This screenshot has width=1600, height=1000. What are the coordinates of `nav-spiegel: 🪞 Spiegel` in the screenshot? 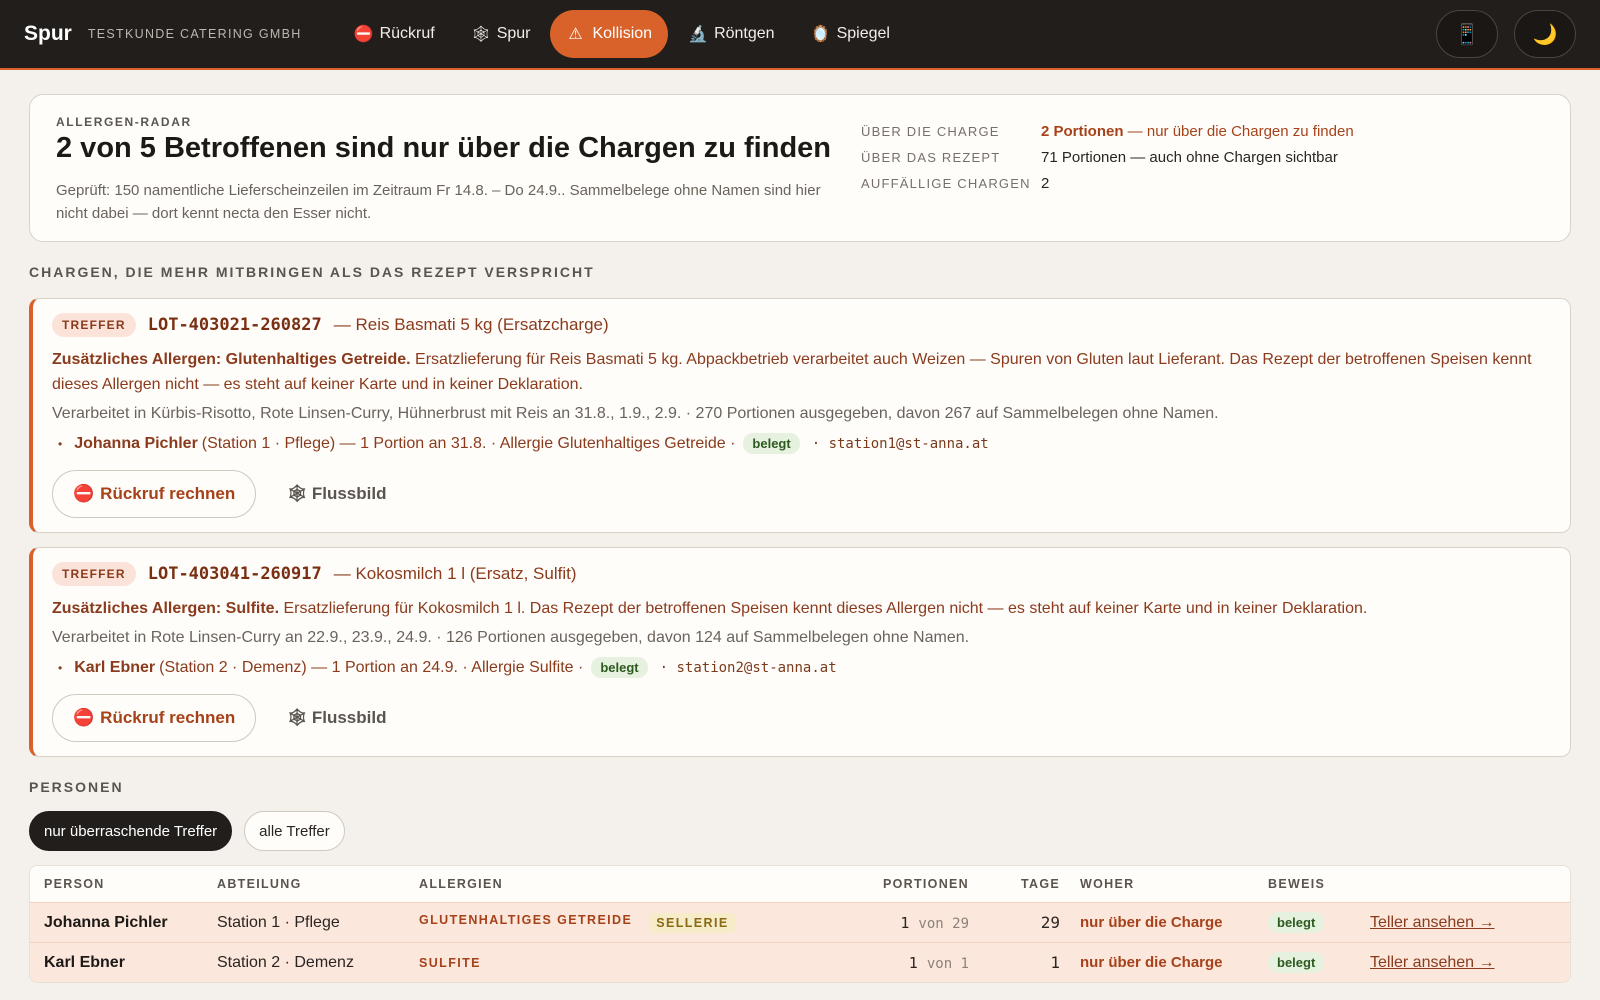 It's located at (850, 34).